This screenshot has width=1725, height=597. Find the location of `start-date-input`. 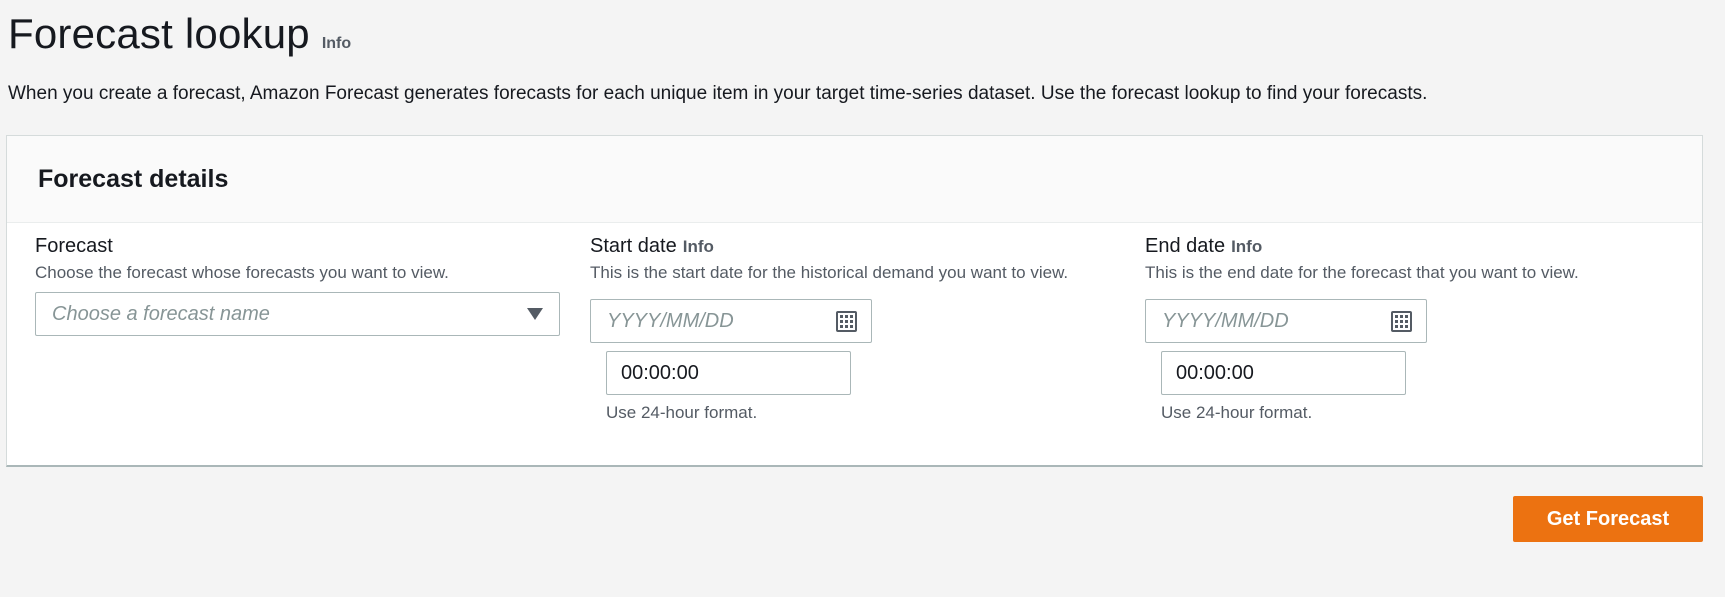

start-date-input is located at coordinates (707, 321).